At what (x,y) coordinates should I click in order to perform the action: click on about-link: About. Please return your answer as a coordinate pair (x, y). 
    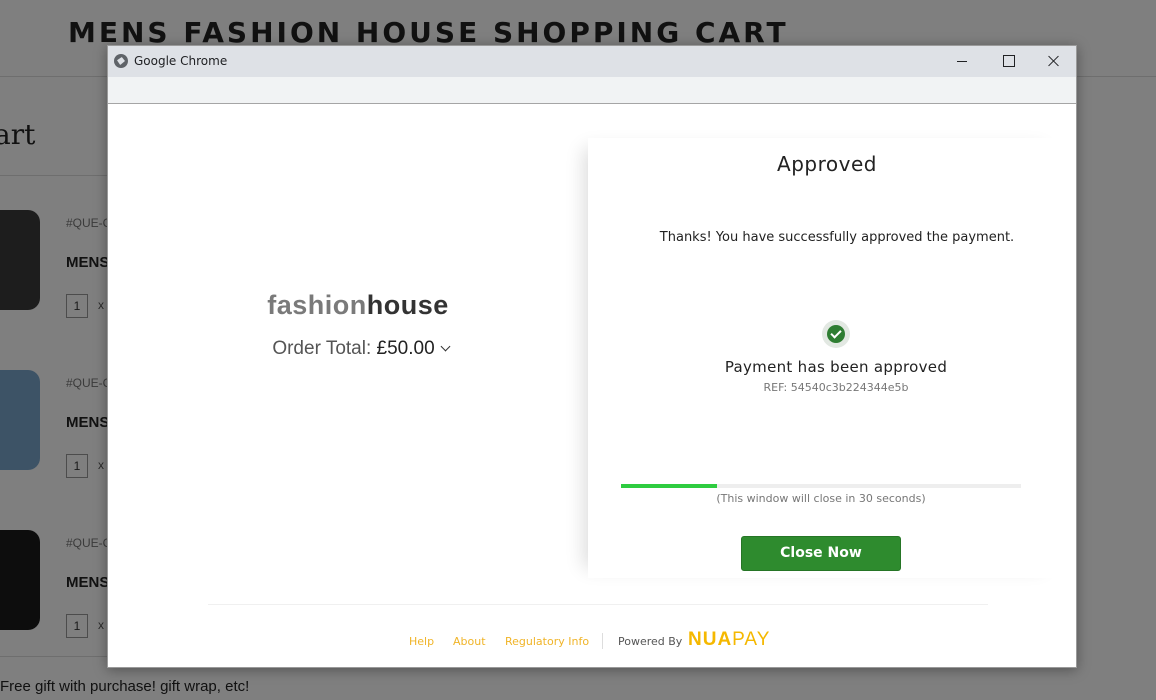
    Looking at the image, I should click on (469, 641).